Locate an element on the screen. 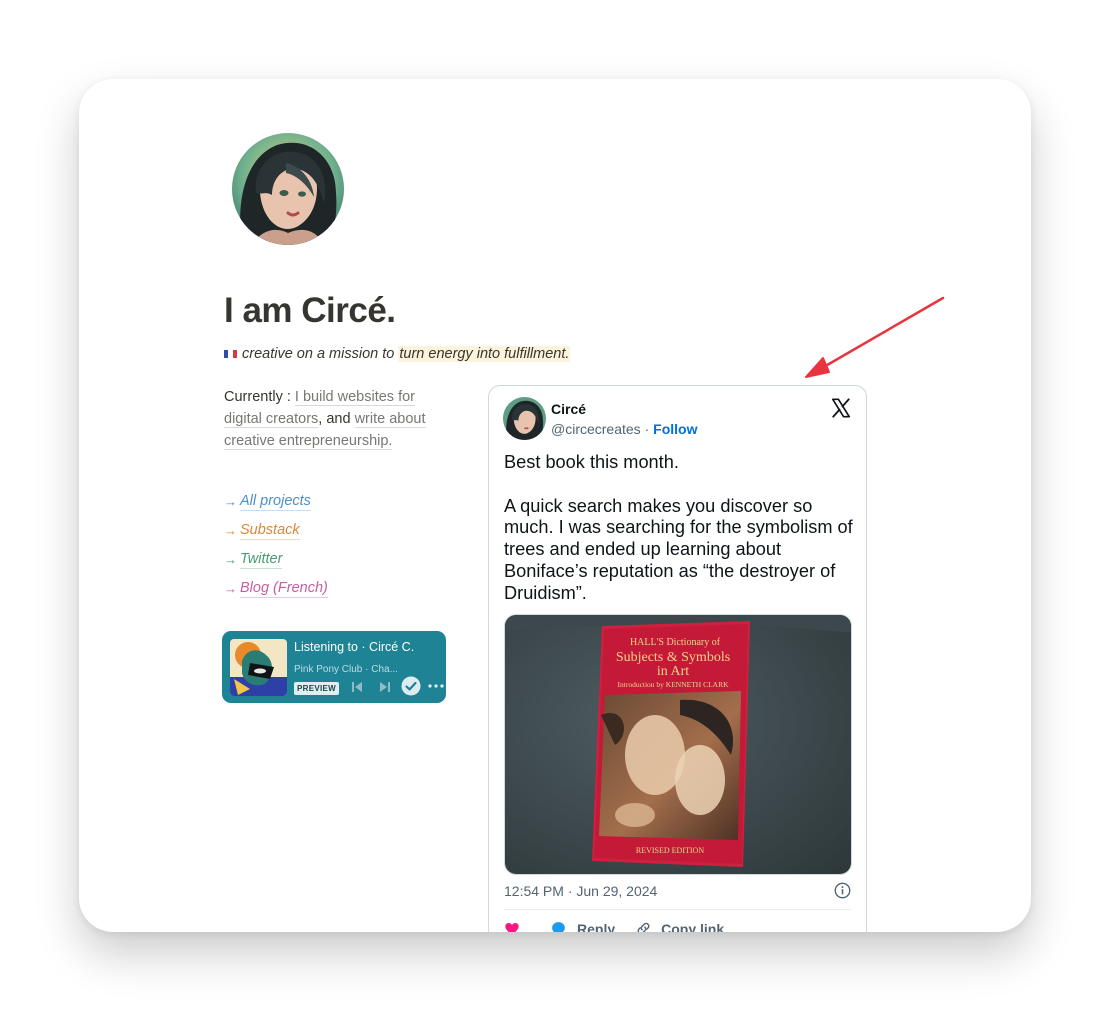 The image size is (1110, 1011). heart-icon is located at coordinates (512, 927).